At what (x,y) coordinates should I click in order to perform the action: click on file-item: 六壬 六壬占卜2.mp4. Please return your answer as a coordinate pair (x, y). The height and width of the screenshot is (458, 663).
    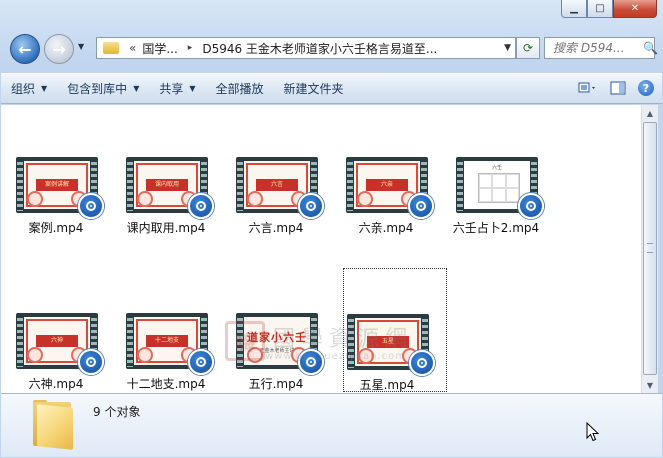
    Looking at the image, I should click on (496, 218).